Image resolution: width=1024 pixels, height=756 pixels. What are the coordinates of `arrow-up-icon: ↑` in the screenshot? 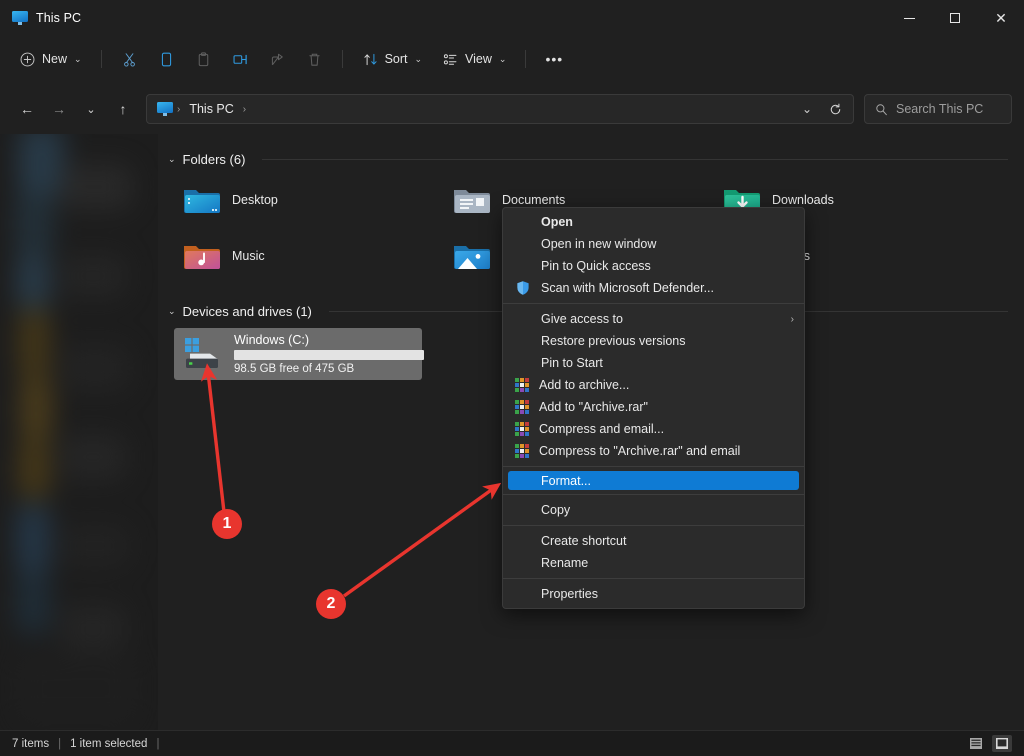 It's located at (123, 109).